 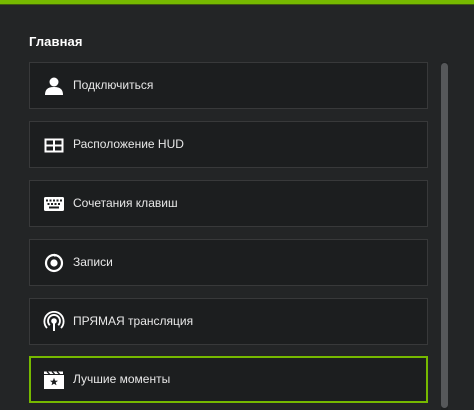 What do you see at coordinates (228, 85) in the screenshot?
I see `menu-item-connect: Подключиться` at bounding box center [228, 85].